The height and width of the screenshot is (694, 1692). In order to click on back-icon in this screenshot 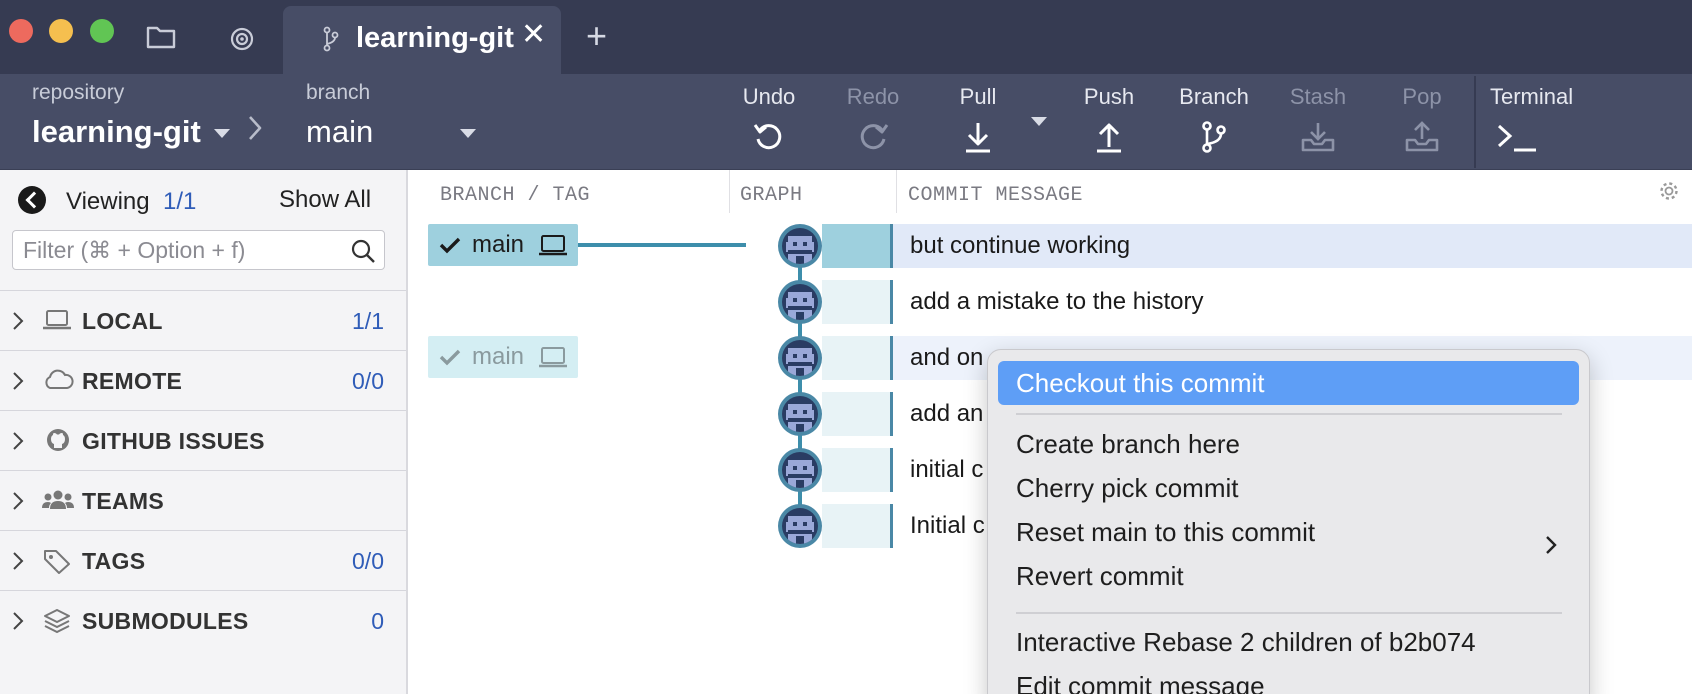, I will do `click(32, 200)`.